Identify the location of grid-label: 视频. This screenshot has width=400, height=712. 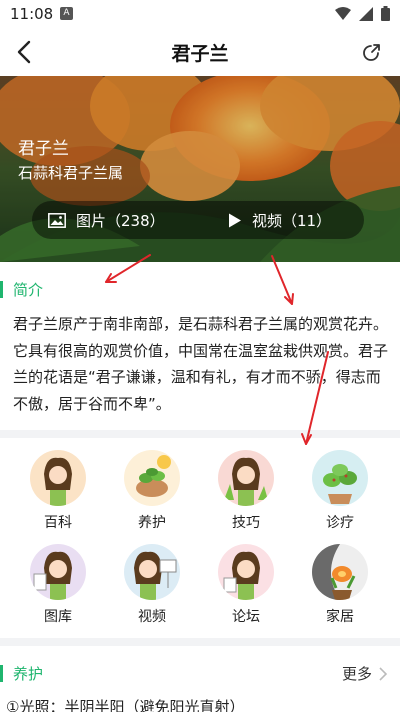
(152, 617).